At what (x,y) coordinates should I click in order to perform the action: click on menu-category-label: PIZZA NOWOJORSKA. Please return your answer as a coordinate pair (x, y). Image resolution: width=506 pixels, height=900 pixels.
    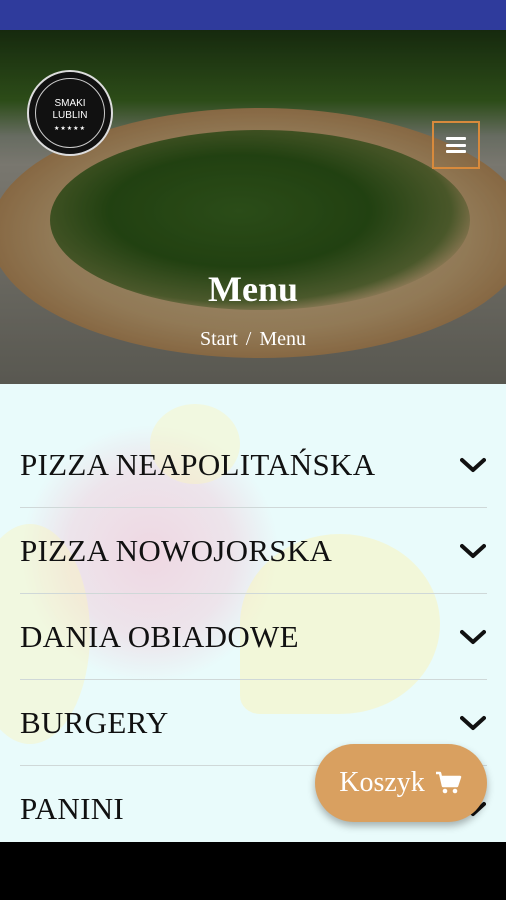
    Looking at the image, I should click on (176, 550).